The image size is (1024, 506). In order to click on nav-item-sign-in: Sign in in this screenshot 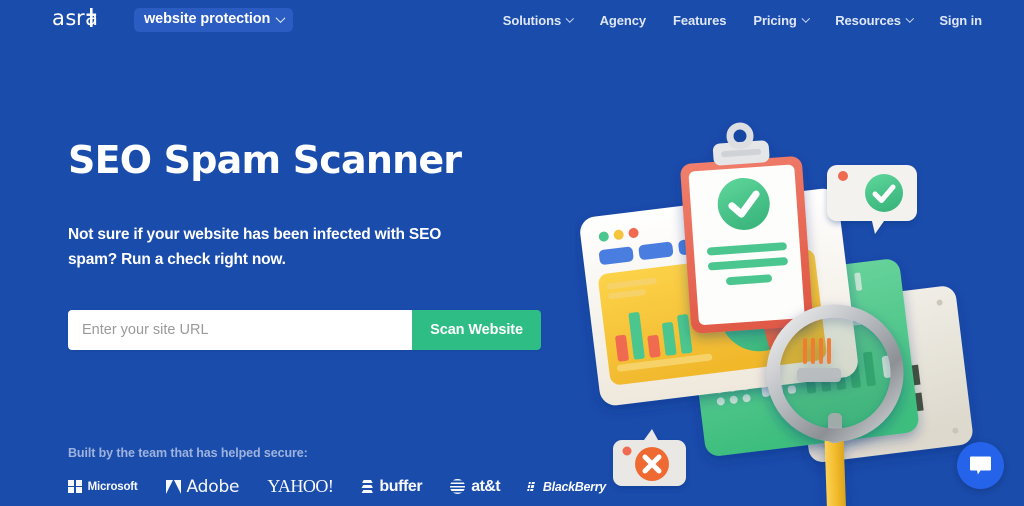, I will do `click(960, 20)`.